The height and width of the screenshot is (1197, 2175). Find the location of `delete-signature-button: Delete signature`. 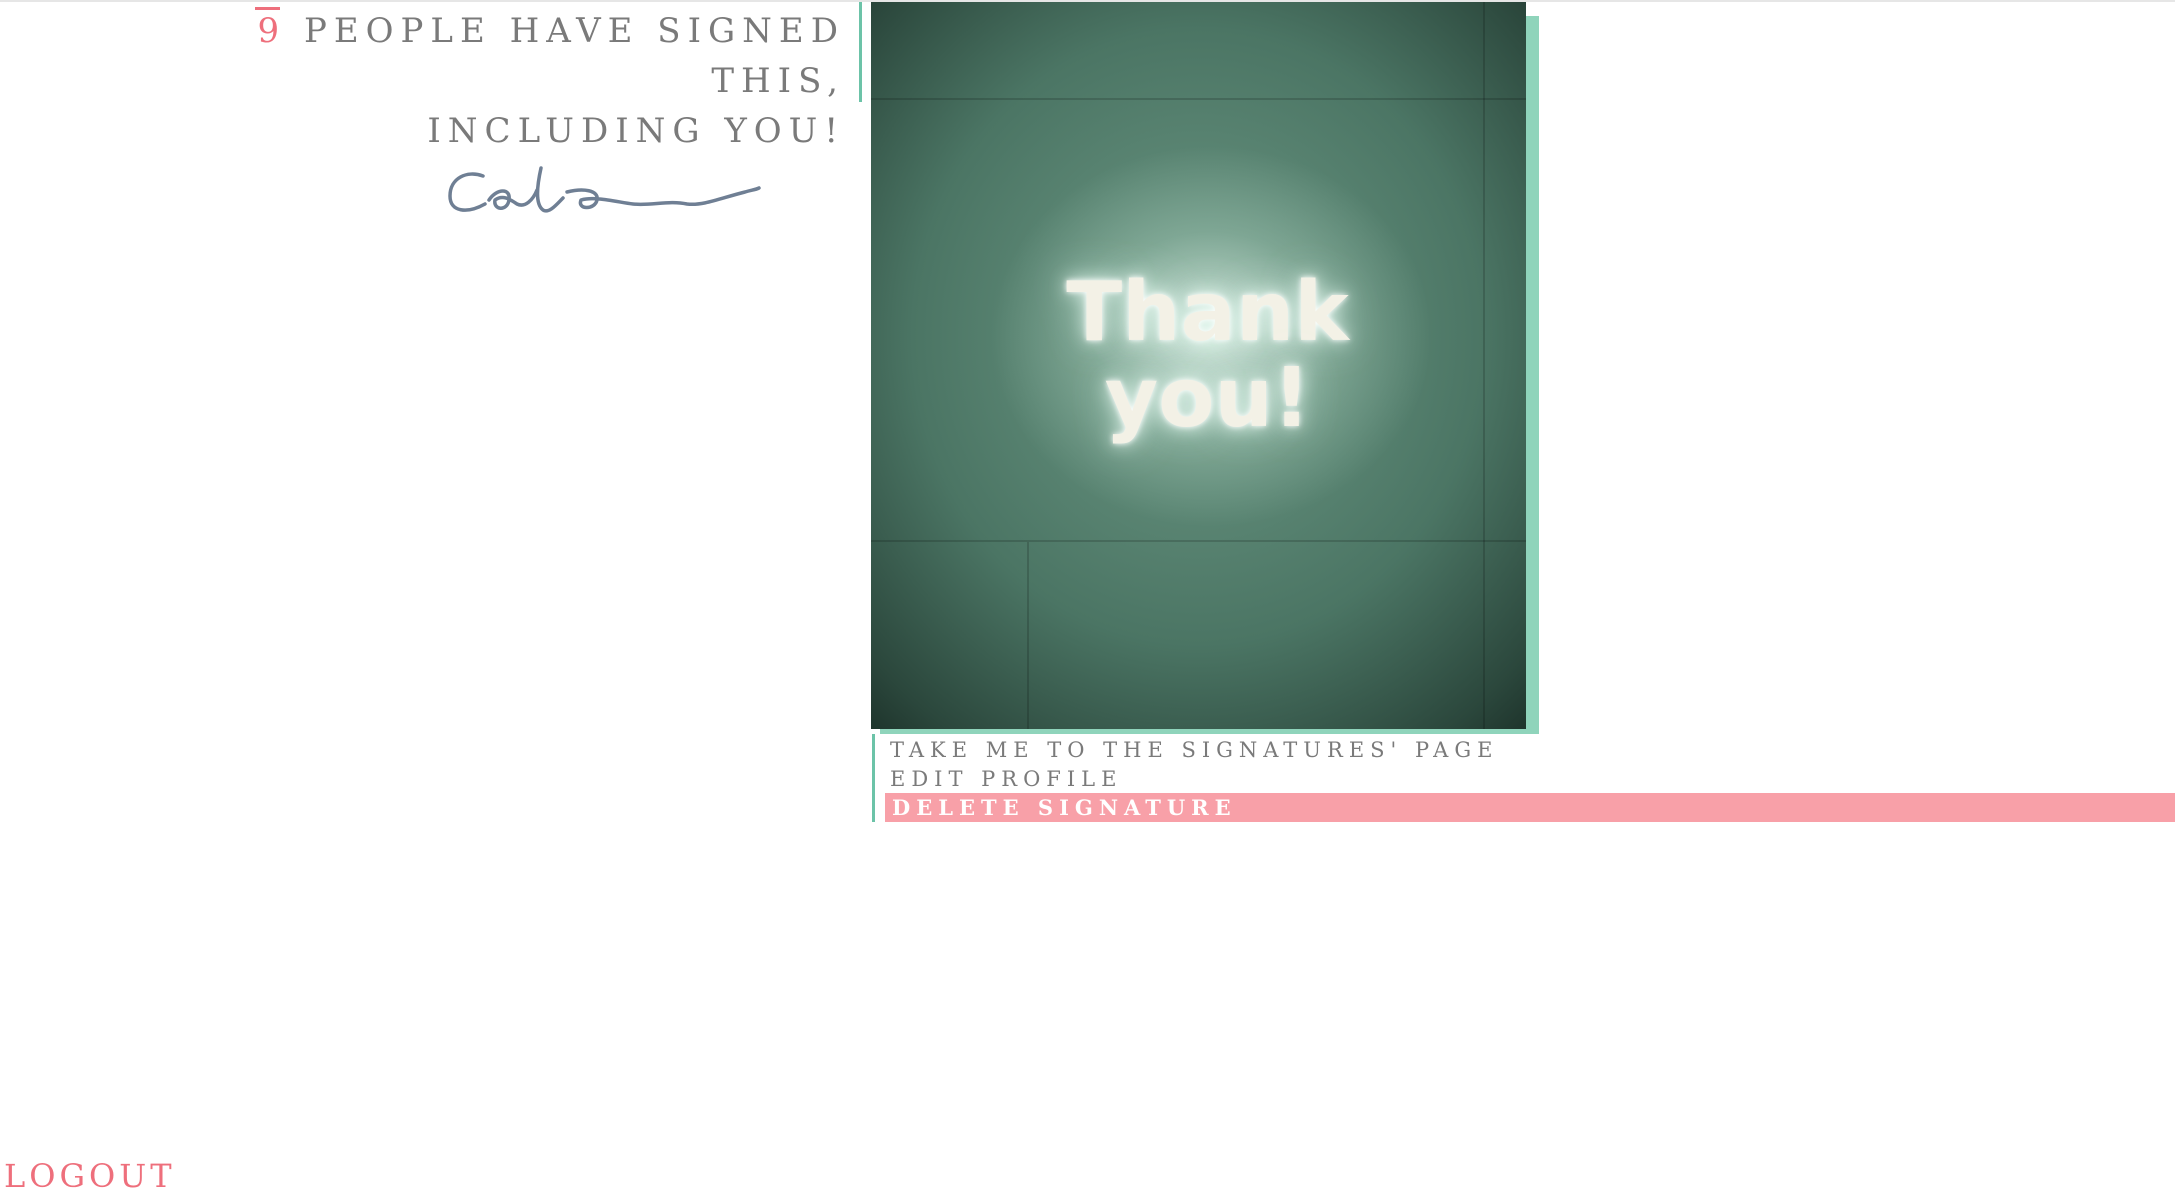

delete-signature-button: Delete signature is located at coordinates (1530, 807).